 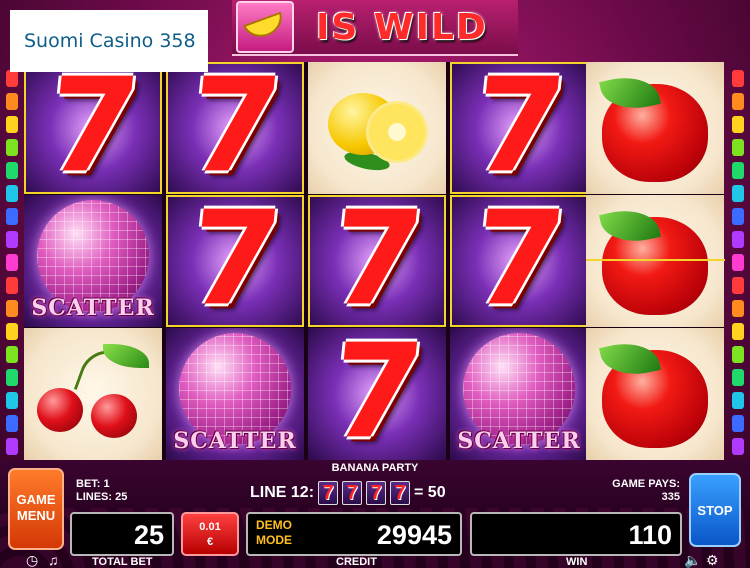 What do you see at coordinates (148, 535) in the screenshot?
I see `total-bet-value: 25` at bounding box center [148, 535].